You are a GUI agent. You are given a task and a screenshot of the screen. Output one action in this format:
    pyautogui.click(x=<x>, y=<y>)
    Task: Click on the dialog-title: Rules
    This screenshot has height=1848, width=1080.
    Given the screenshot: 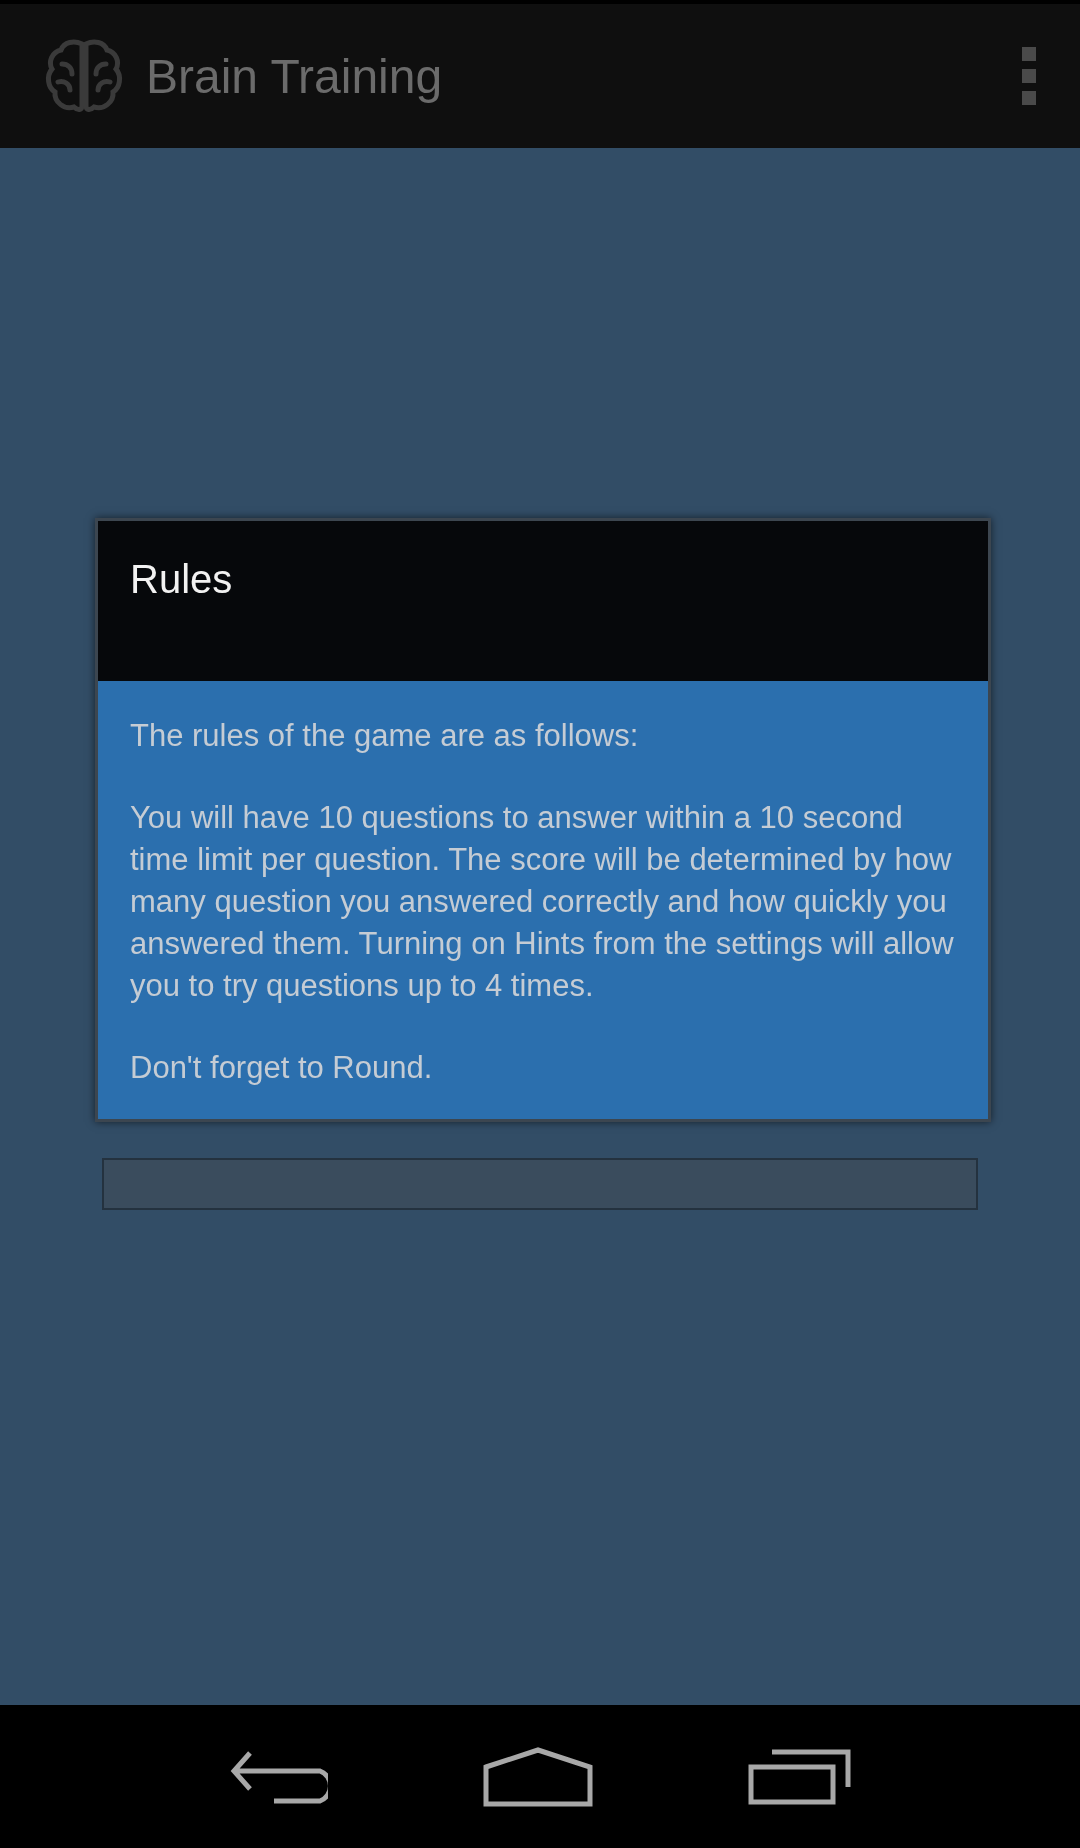 What is the action you would take?
    pyautogui.click(x=181, y=579)
    